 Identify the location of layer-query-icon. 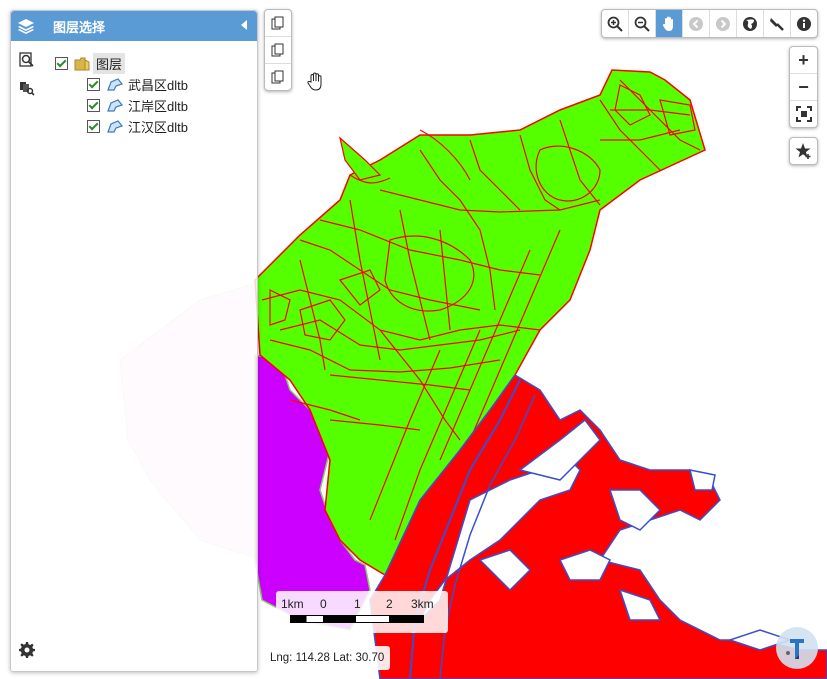
(27, 89).